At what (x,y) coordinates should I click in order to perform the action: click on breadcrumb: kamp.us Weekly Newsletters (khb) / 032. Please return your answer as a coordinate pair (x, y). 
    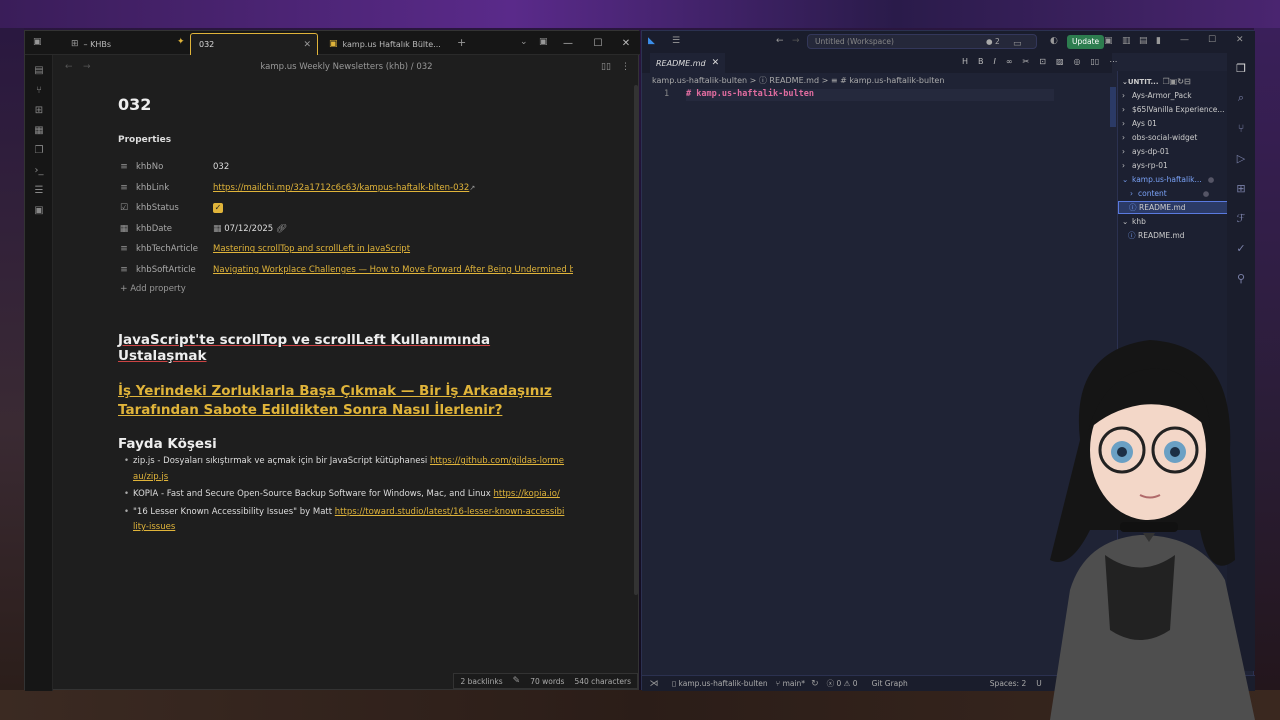
    Looking at the image, I should click on (346, 67).